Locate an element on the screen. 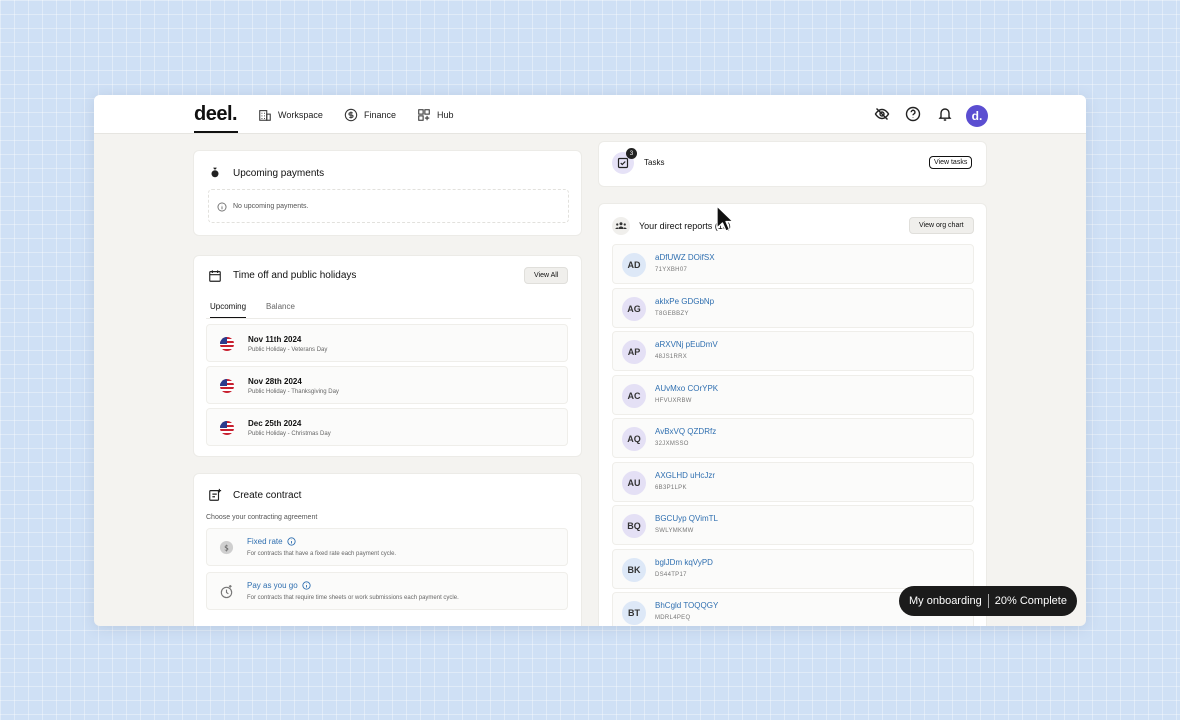 The image size is (1180, 720). payments-empty-box: No upcoming payments. is located at coordinates (388, 206).